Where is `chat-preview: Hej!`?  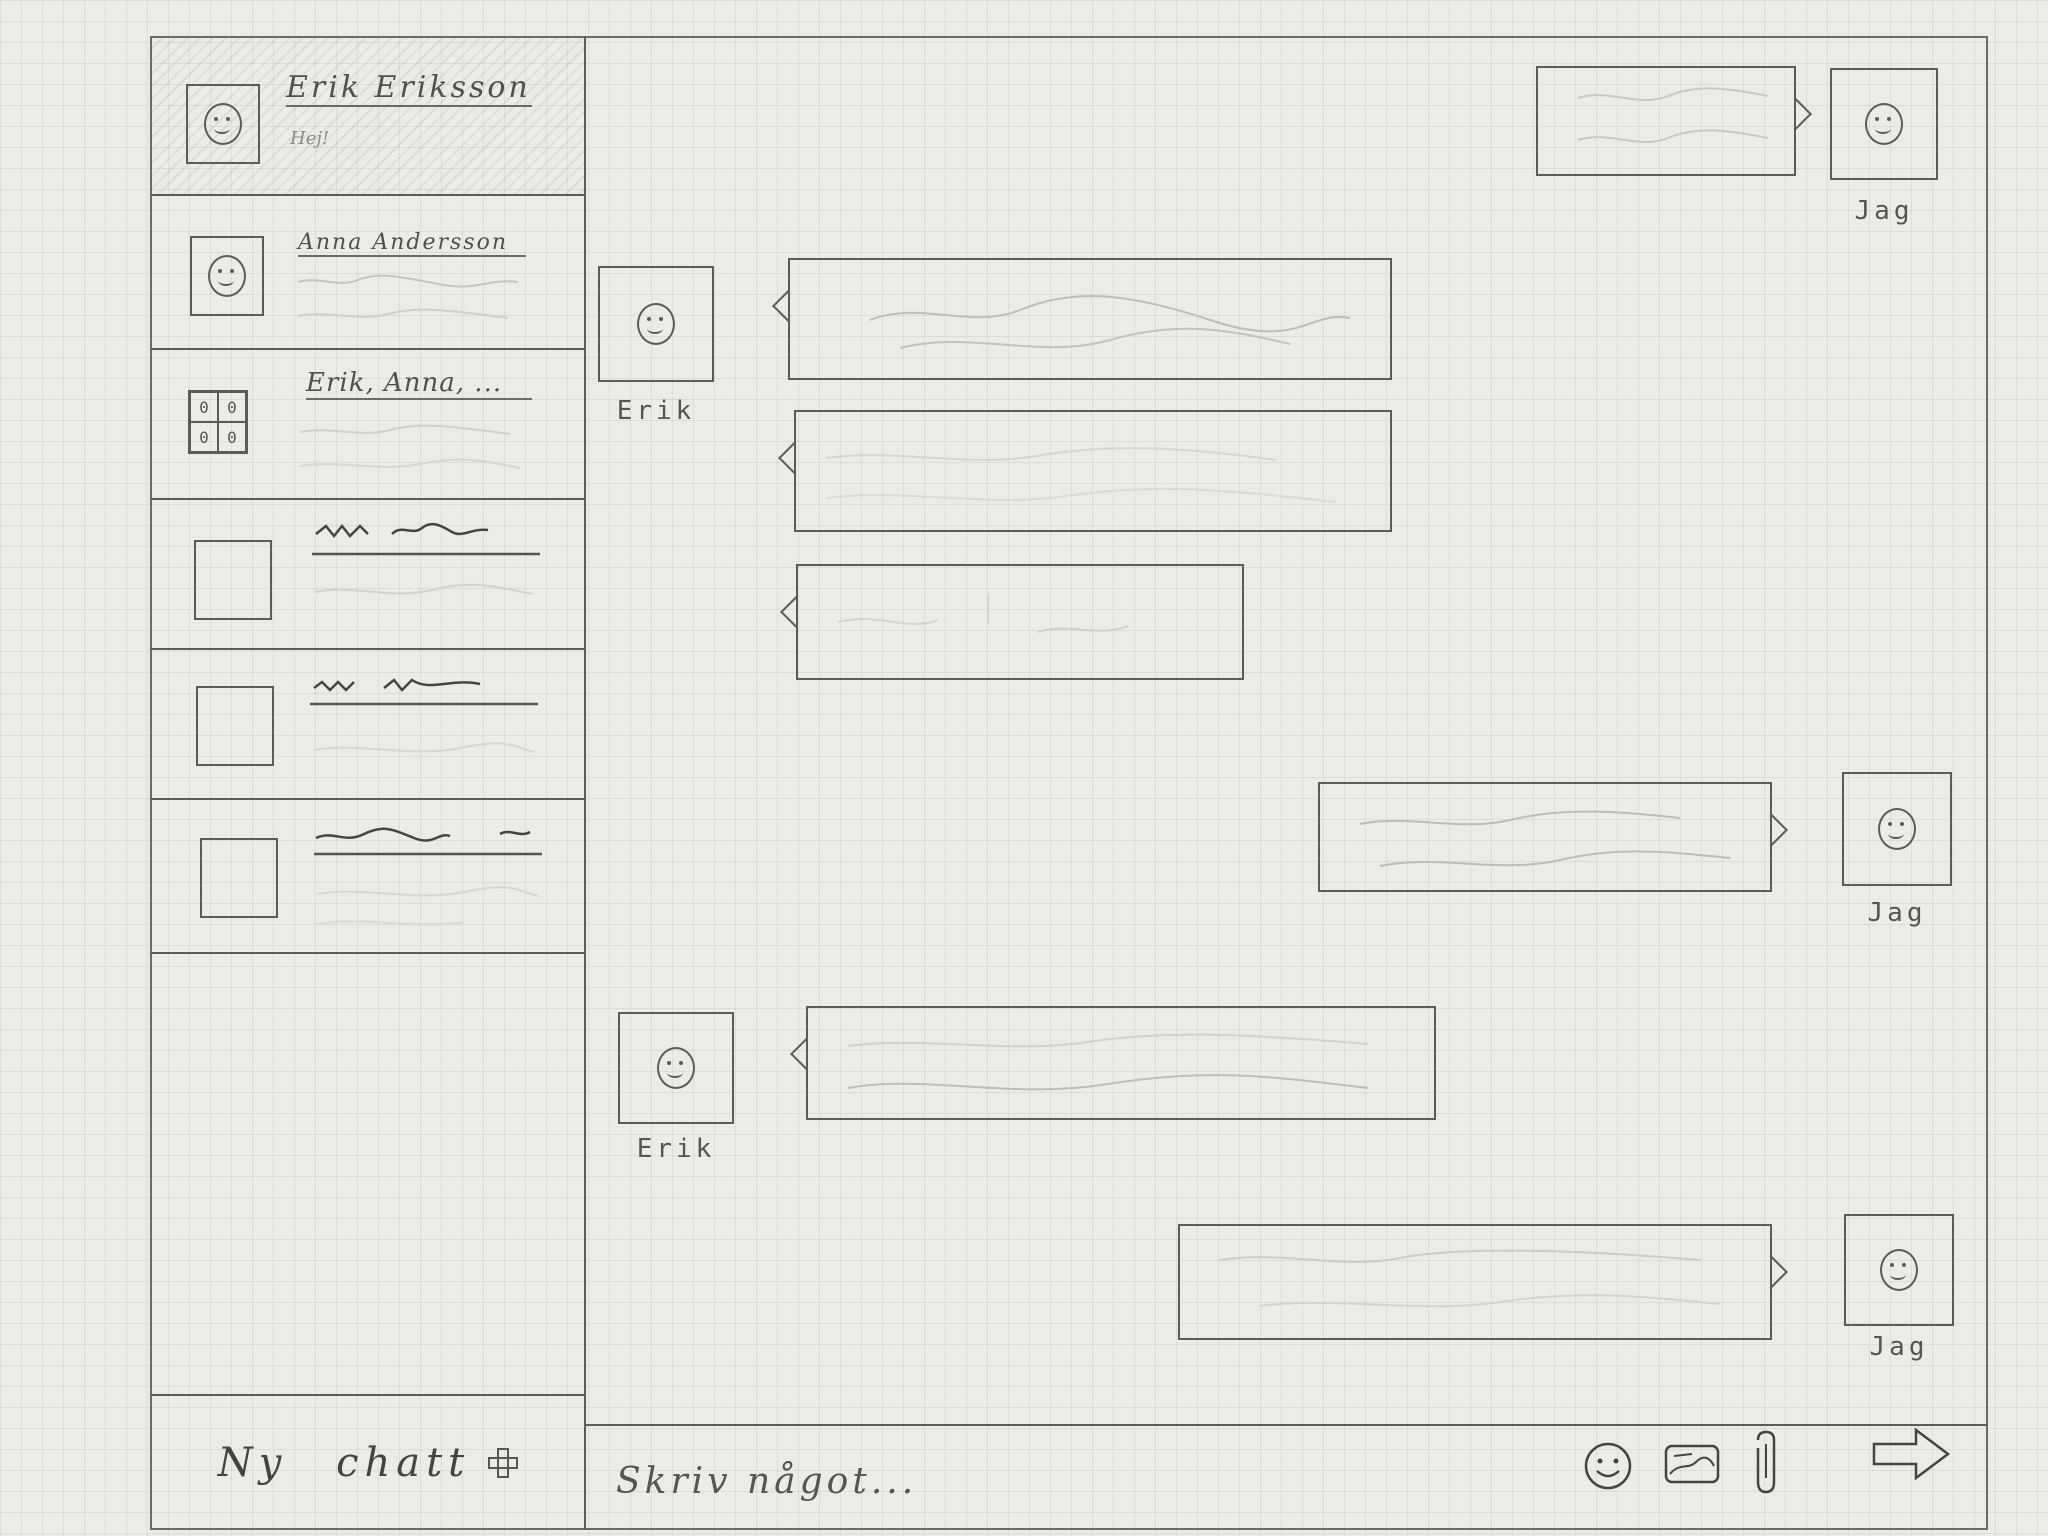
chat-preview: Hej! is located at coordinates (310, 138).